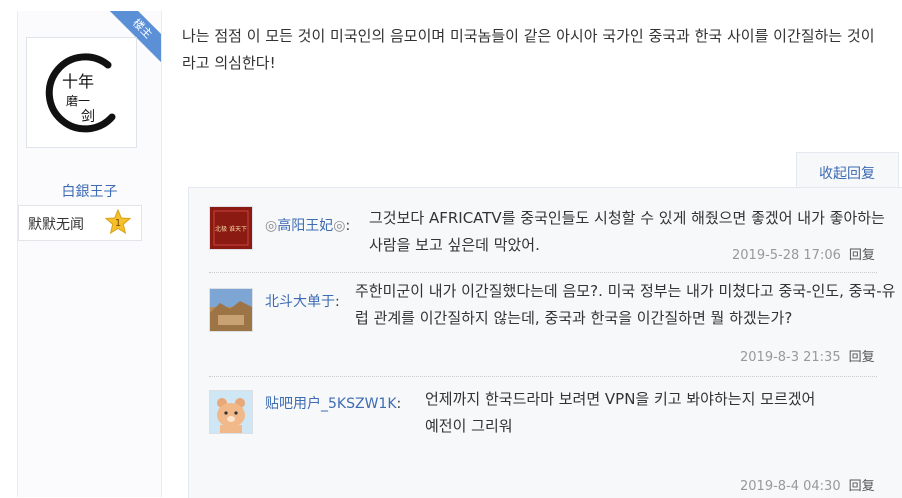 This screenshot has height=498, width=902. What do you see at coordinates (78, 81) in the screenshot?
I see `svg-text: 十年` at bounding box center [78, 81].